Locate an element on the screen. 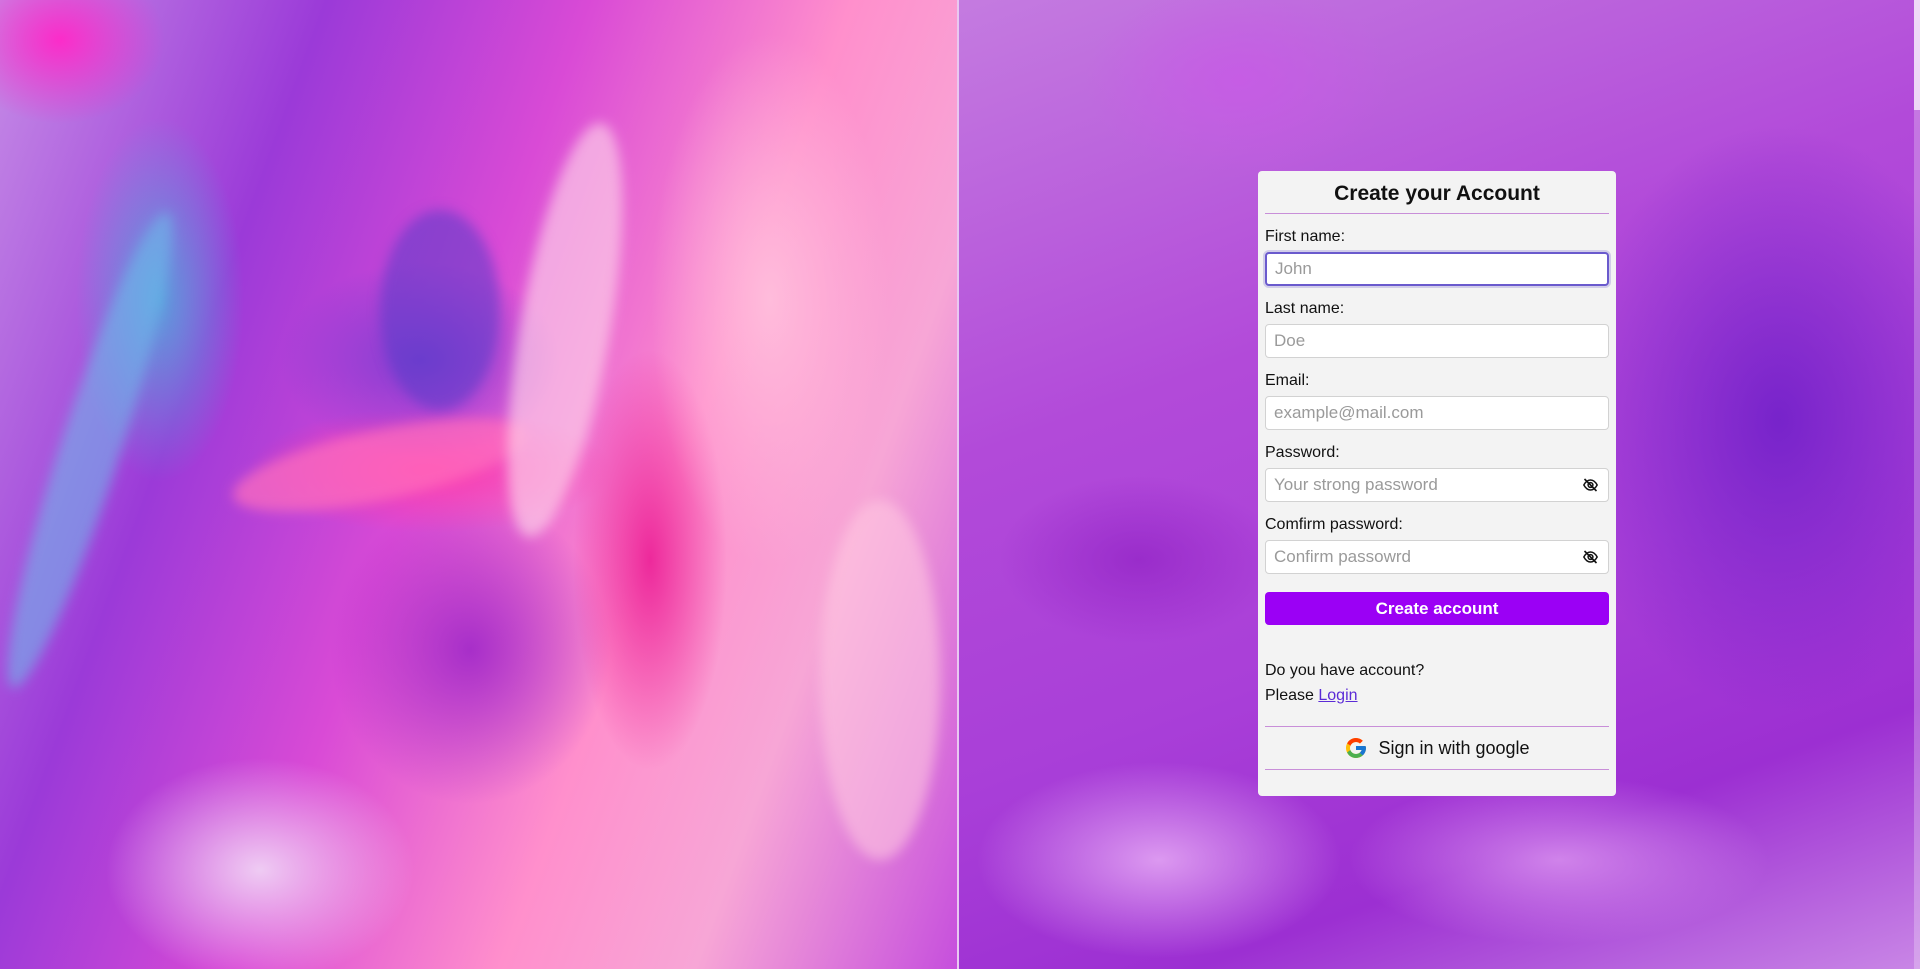 This screenshot has width=1920, height=969. confirm-password-label: Comfirm password: is located at coordinates (1334, 524).